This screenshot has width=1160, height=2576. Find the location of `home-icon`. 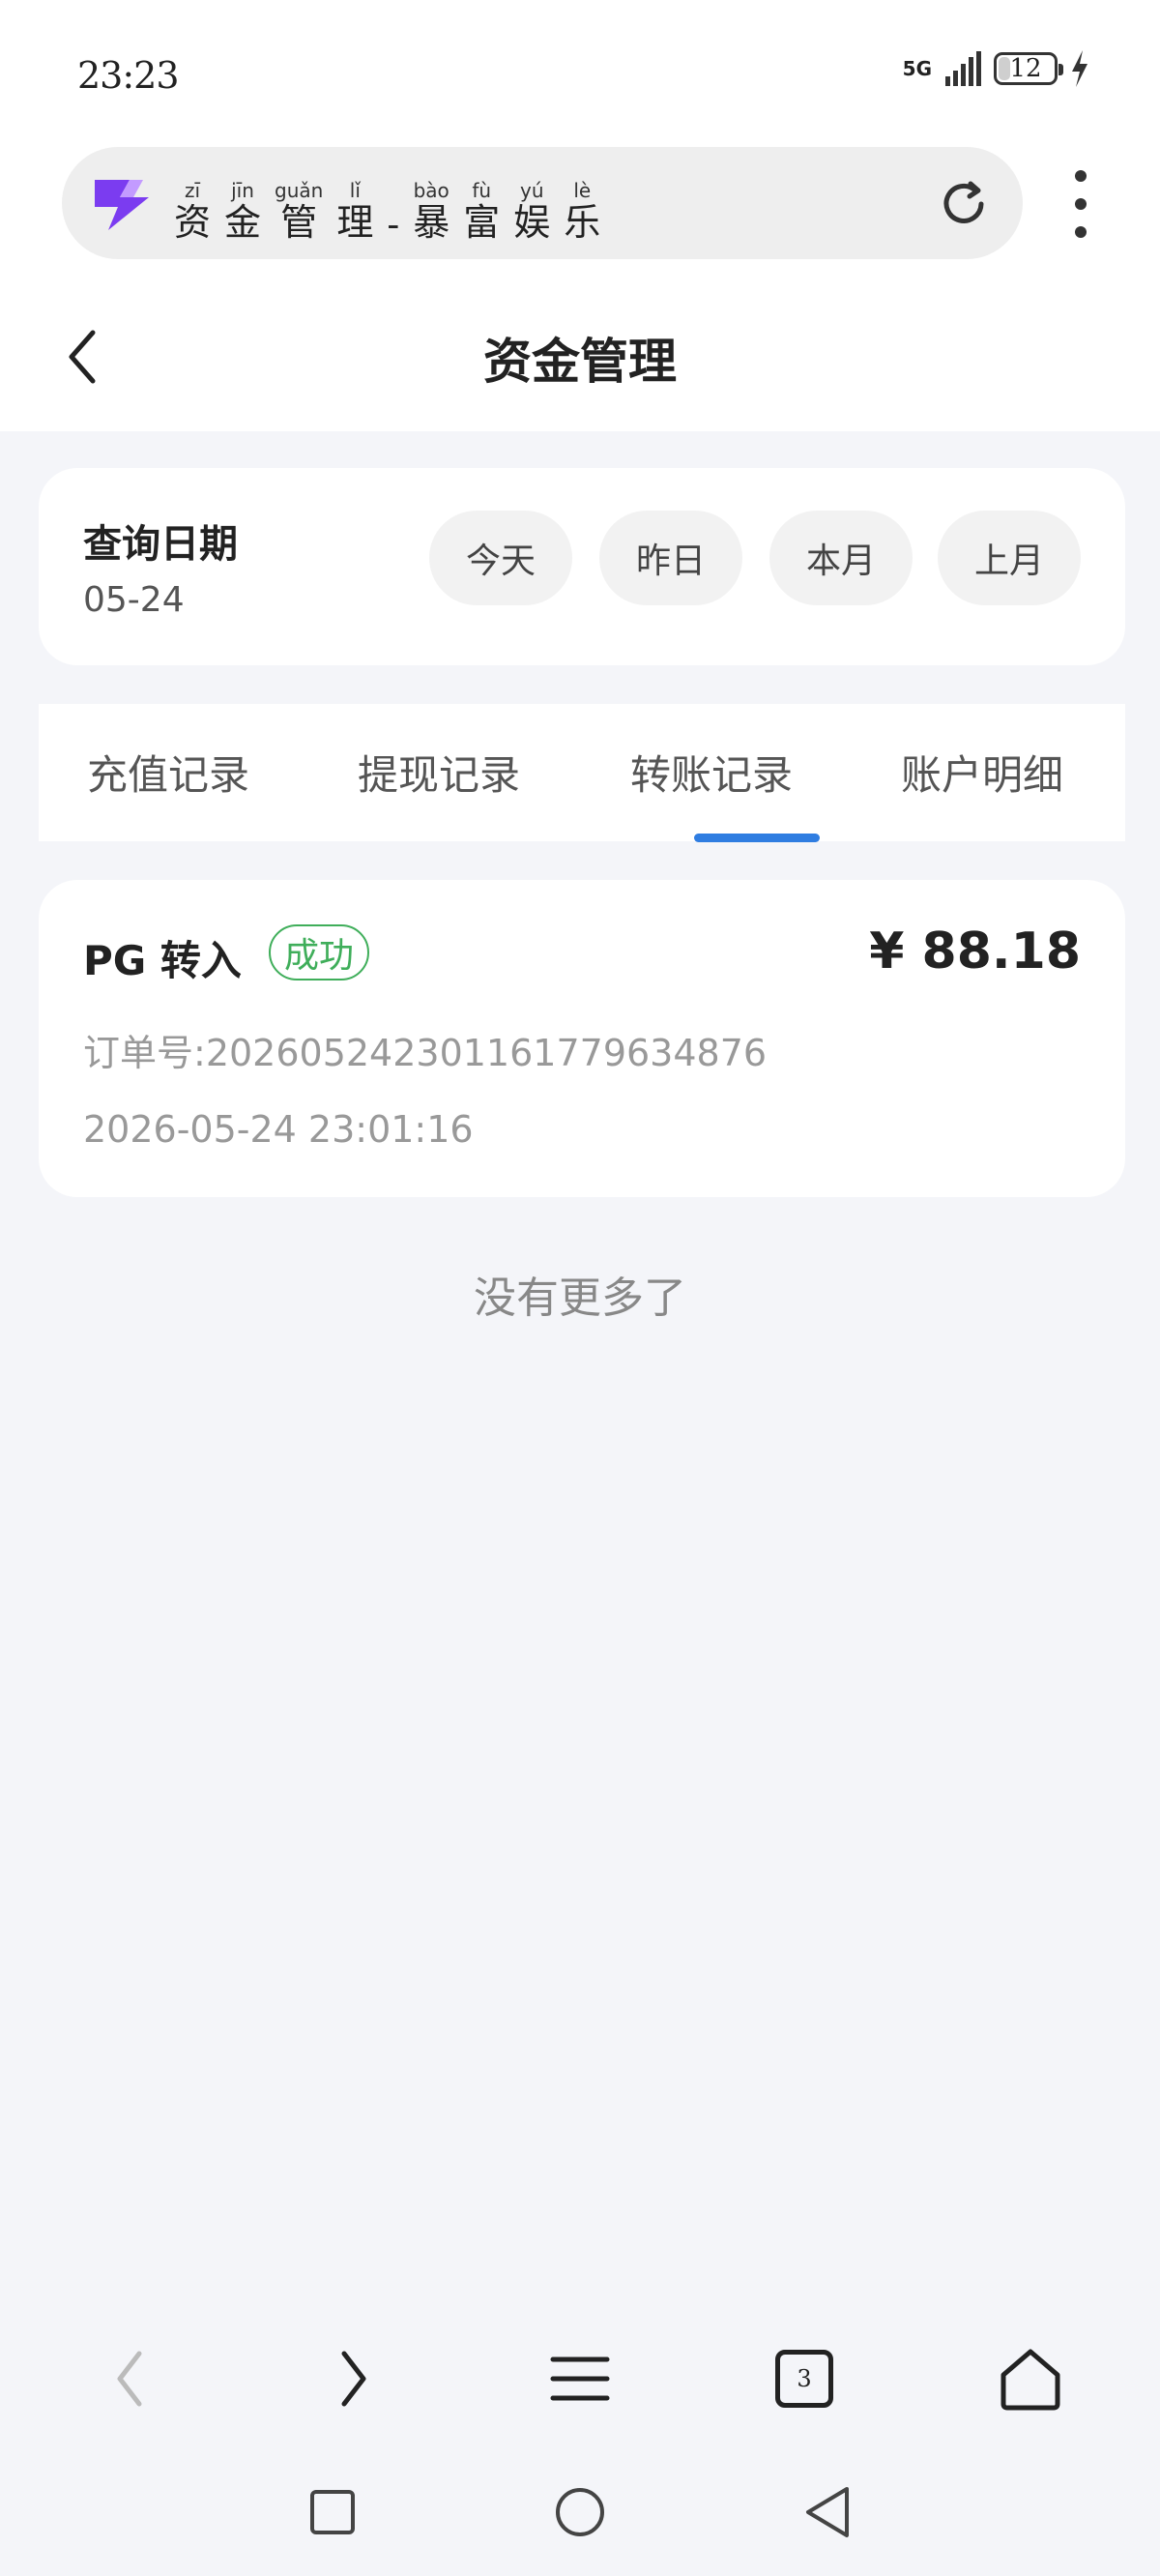

home-icon is located at coordinates (1030, 2380).